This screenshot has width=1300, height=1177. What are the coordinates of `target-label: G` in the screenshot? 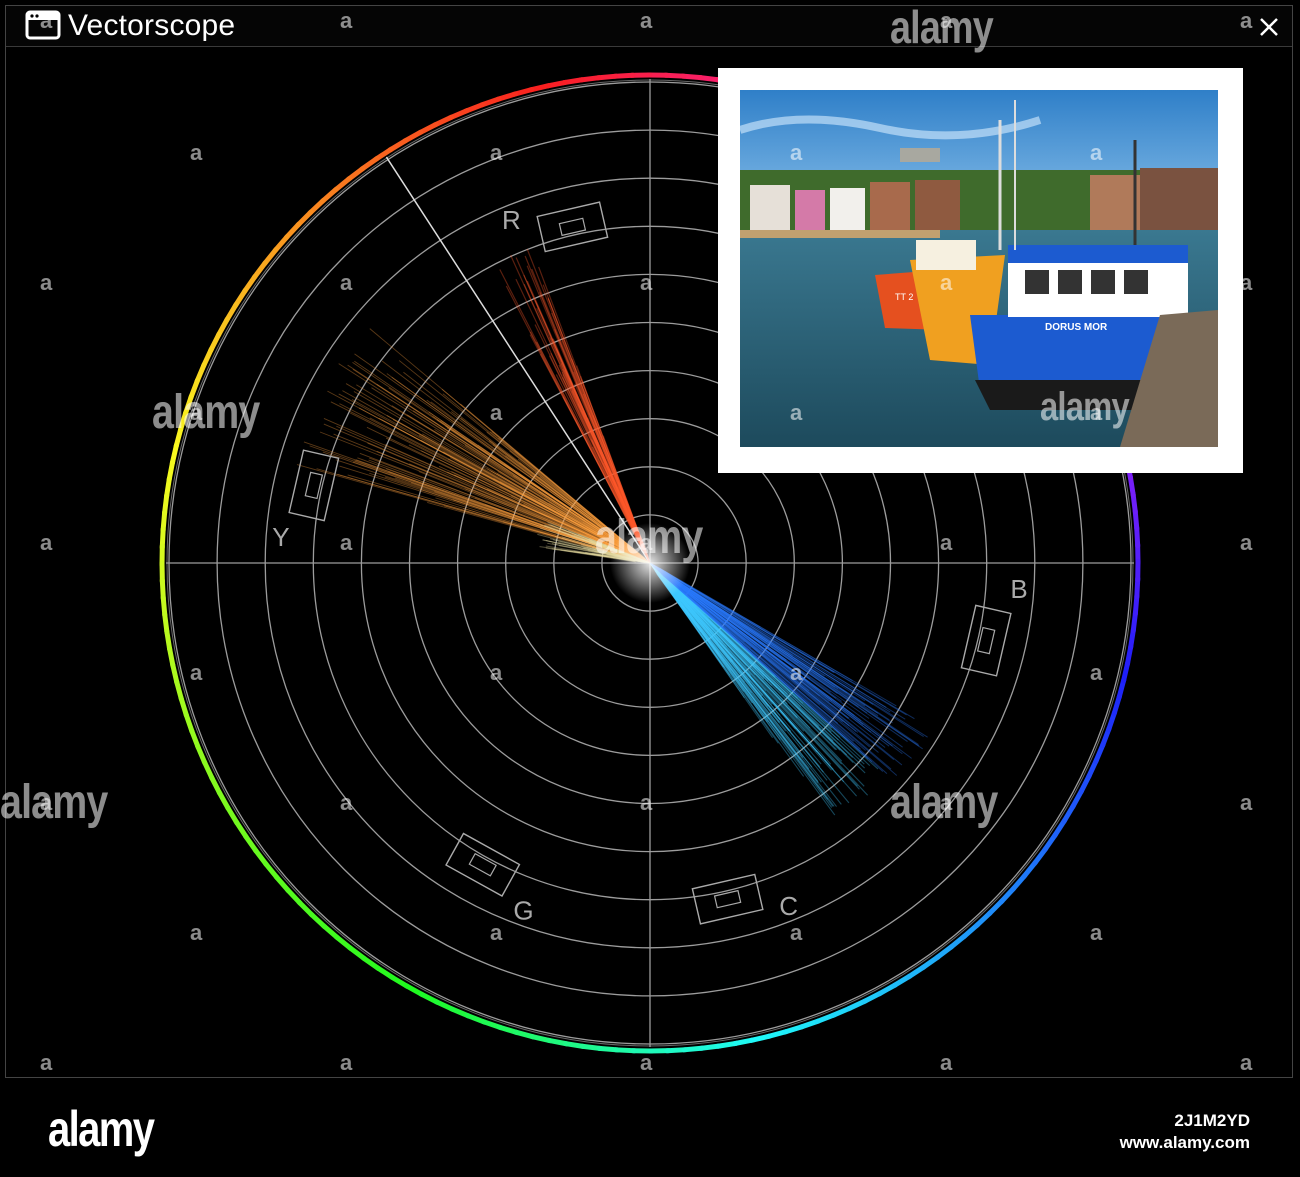 It's located at (523, 911).